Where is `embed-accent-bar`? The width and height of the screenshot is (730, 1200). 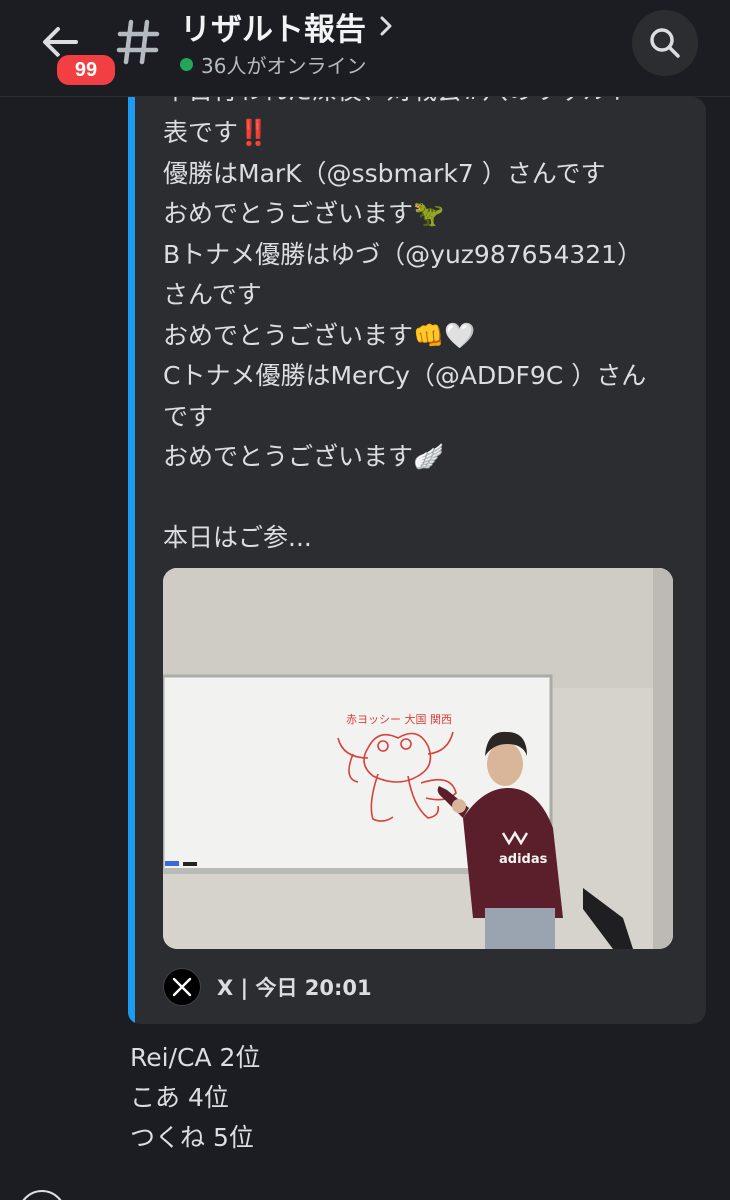 embed-accent-bar is located at coordinates (131, 560).